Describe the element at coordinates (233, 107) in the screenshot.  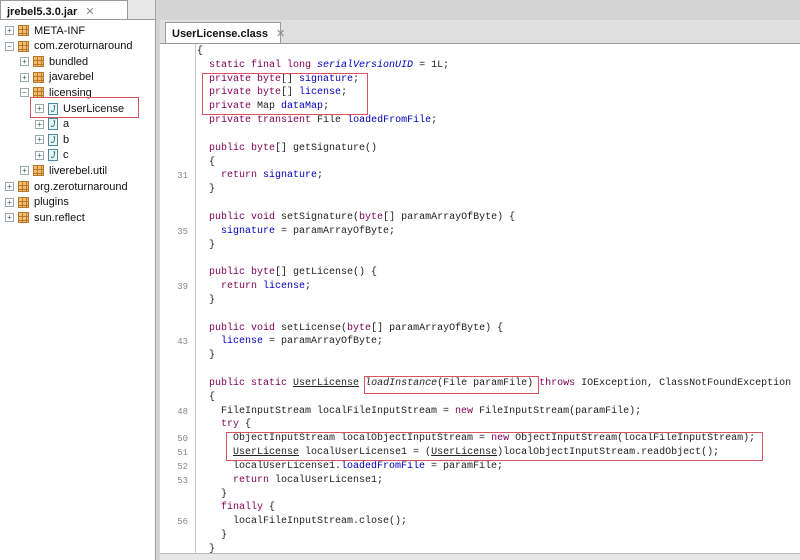
I see `code-token: private` at that location.